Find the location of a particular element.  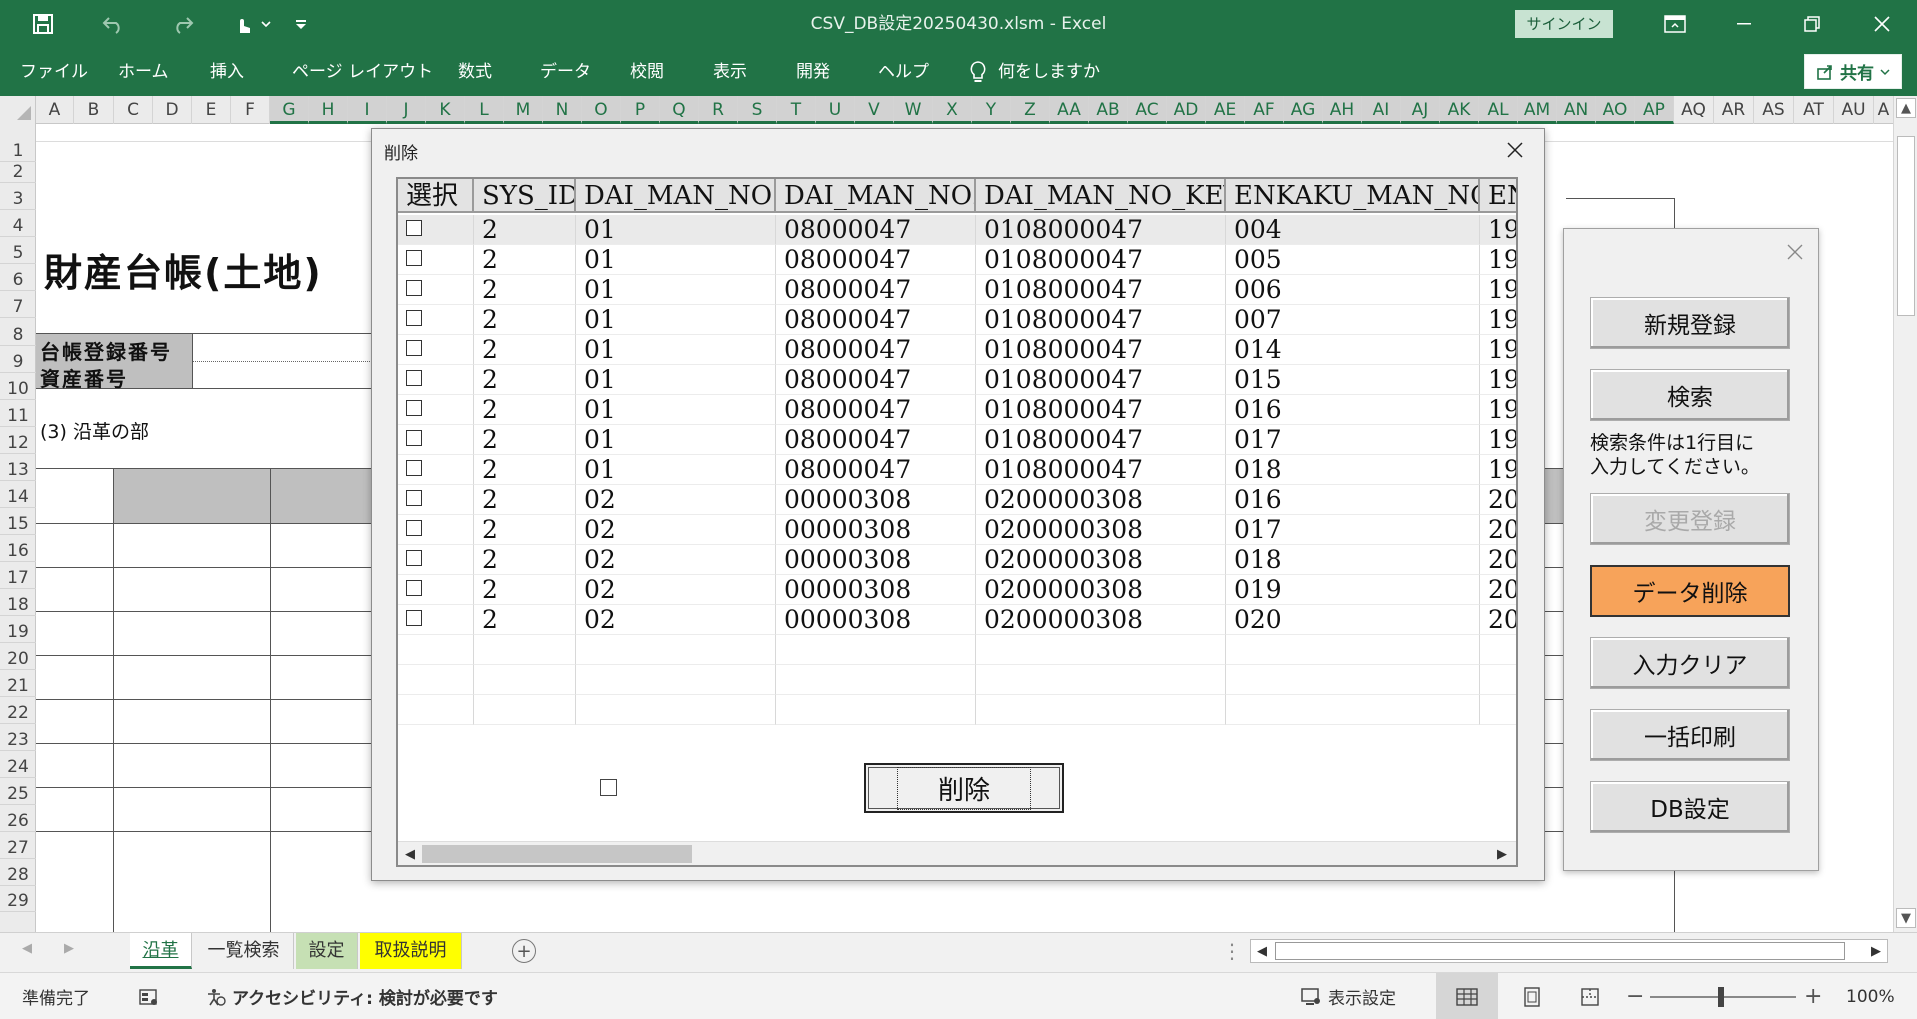

column-header: H is located at coordinates (328, 110).